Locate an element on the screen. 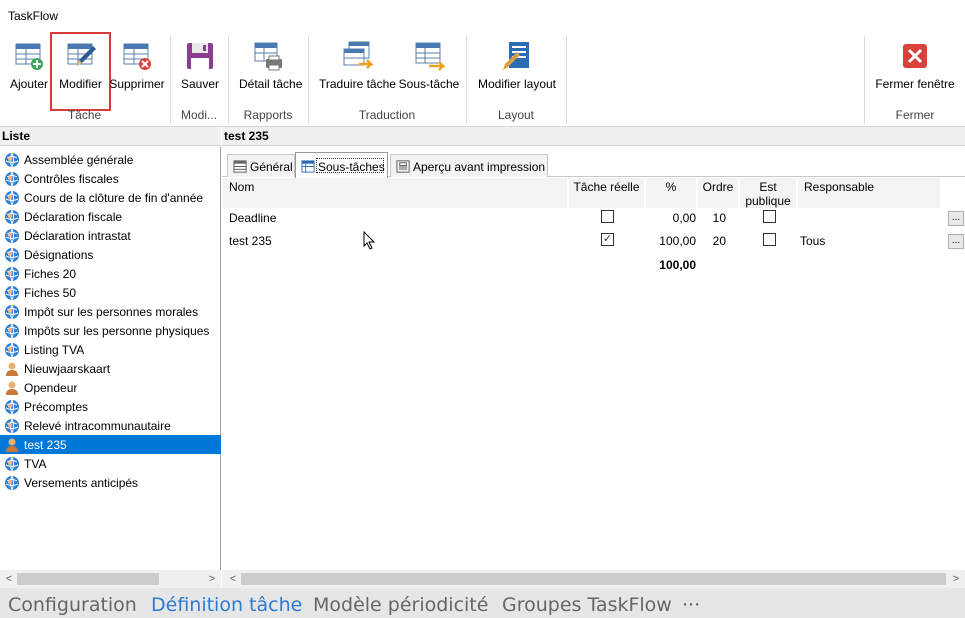  list-item: Cours de la clôture de fin d'année is located at coordinates (110, 197).